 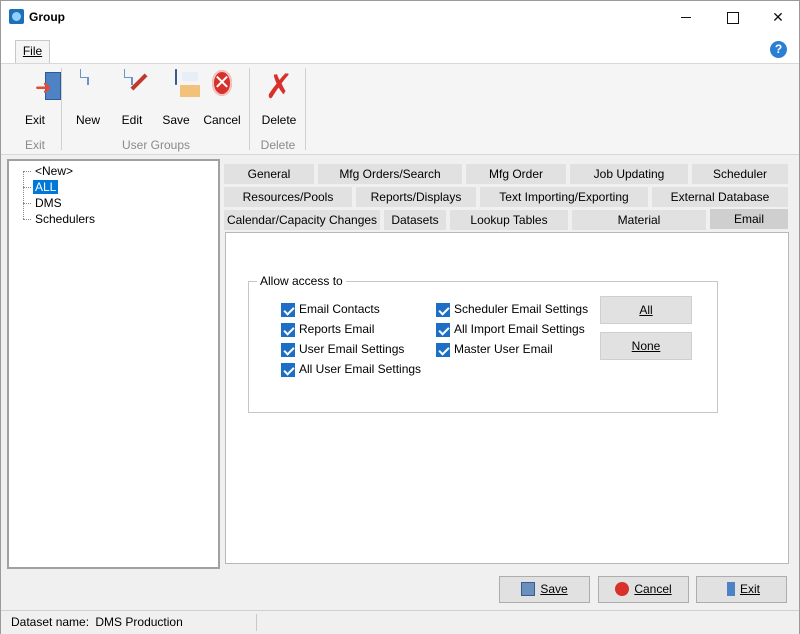 I want to click on checkbox-label: Scheduler Email Settings, so click(x=521, y=309).